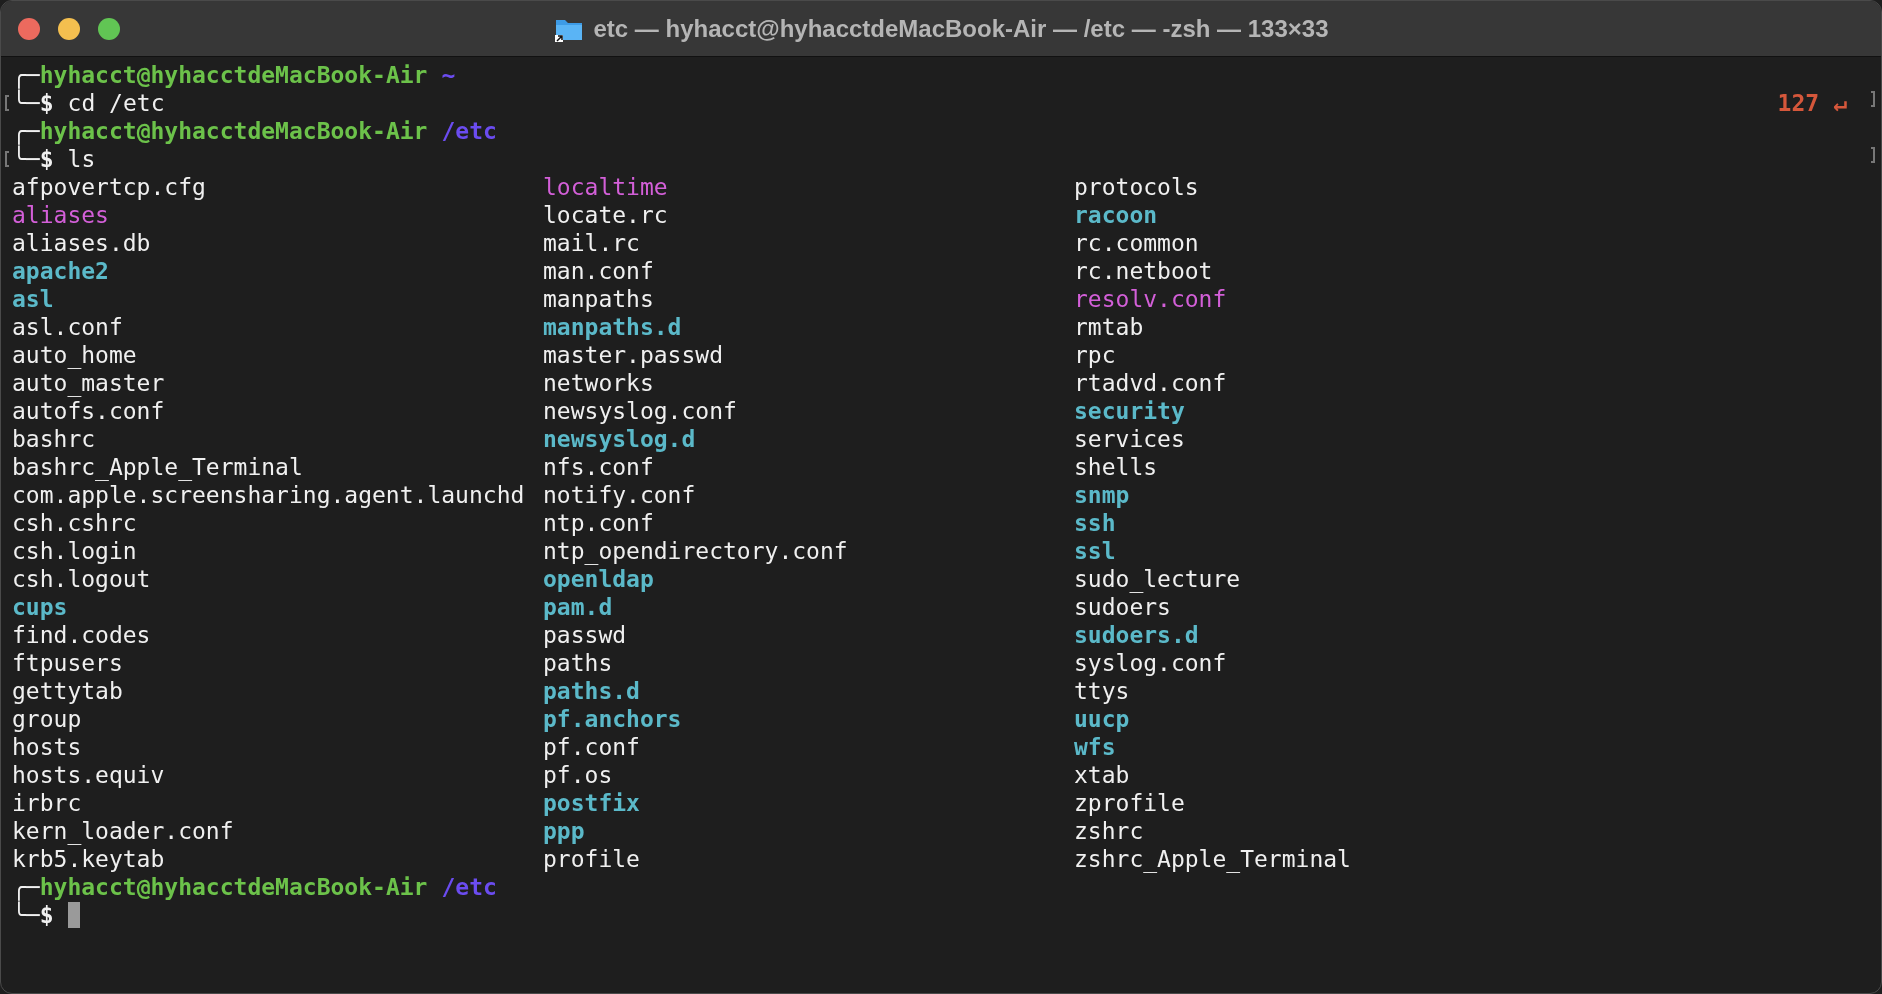 This screenshot has width=1882, height=994. I want to click on file-name: openldap, so click(599, 579).